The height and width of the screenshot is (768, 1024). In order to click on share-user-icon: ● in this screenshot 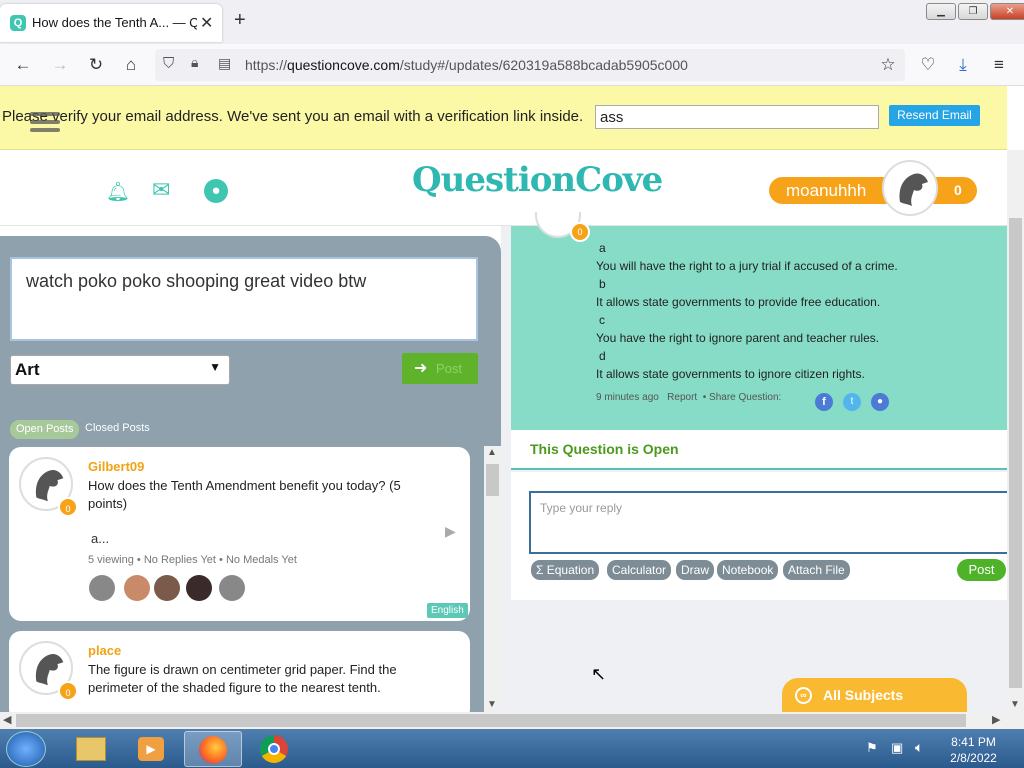, I will do `click(880, 402)`.